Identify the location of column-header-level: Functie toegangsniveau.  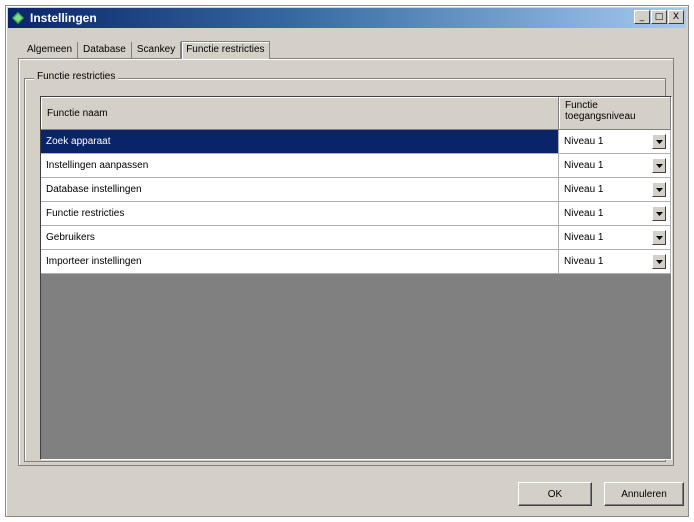
(615, 113).